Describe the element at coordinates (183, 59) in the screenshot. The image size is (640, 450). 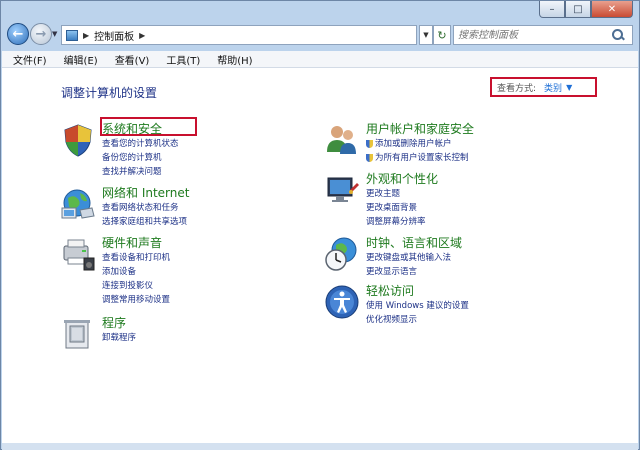
I see `menu-tools: 工具(T)` at that location.